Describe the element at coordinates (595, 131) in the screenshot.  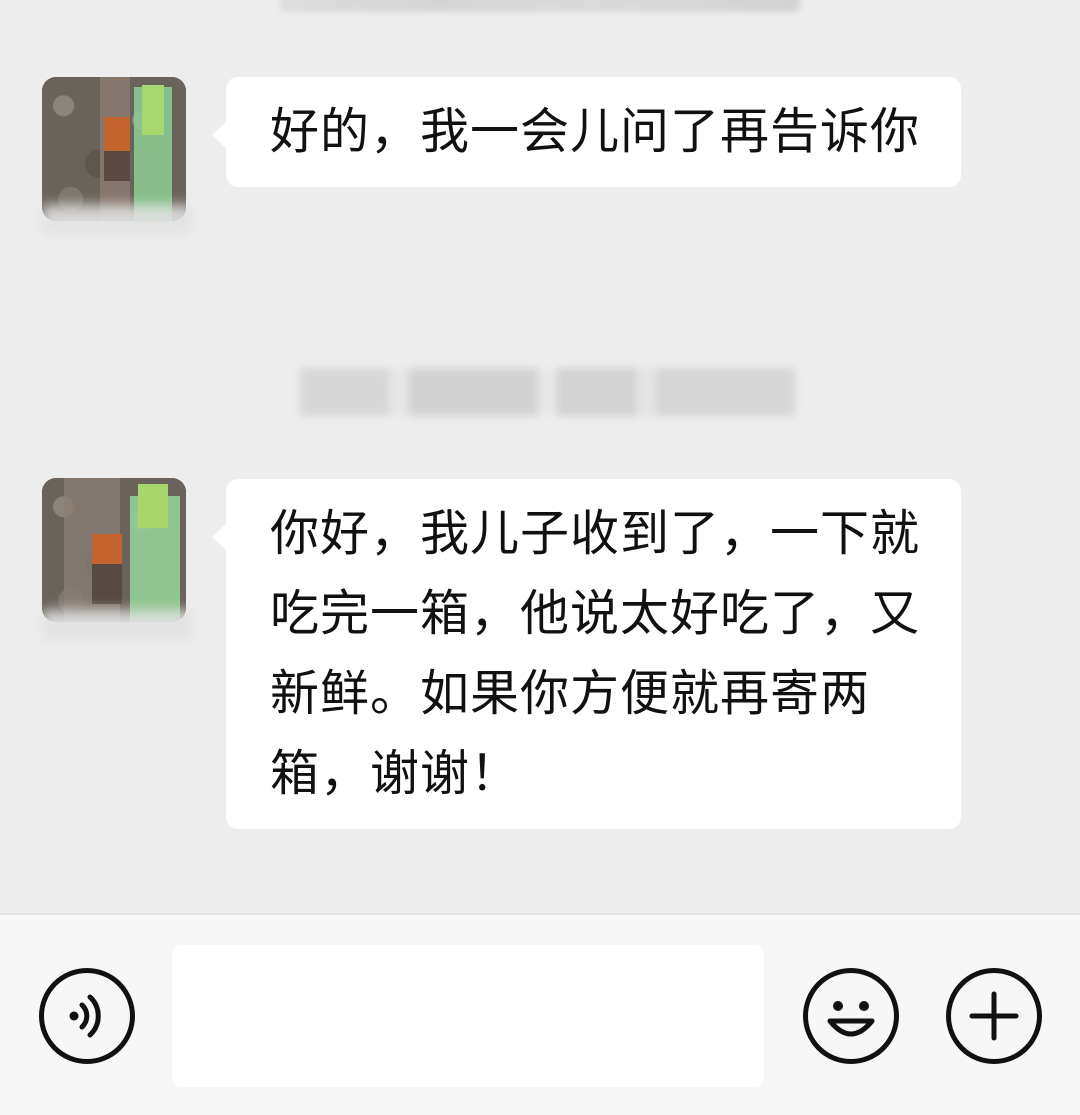
I see `message-text: 好的，我一会儿问了再告诉你` at that location.